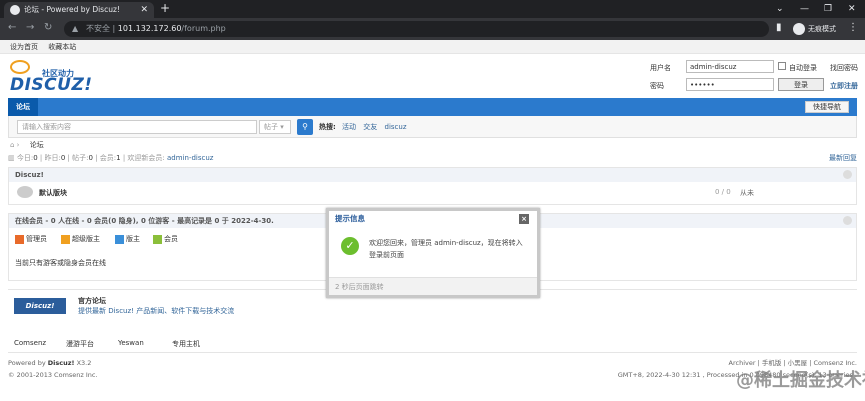 This screenshot has height=401, width=865. Describe the element at coordinates (12, 27) in the screenshot. I see `back-icon: ←` at that location.